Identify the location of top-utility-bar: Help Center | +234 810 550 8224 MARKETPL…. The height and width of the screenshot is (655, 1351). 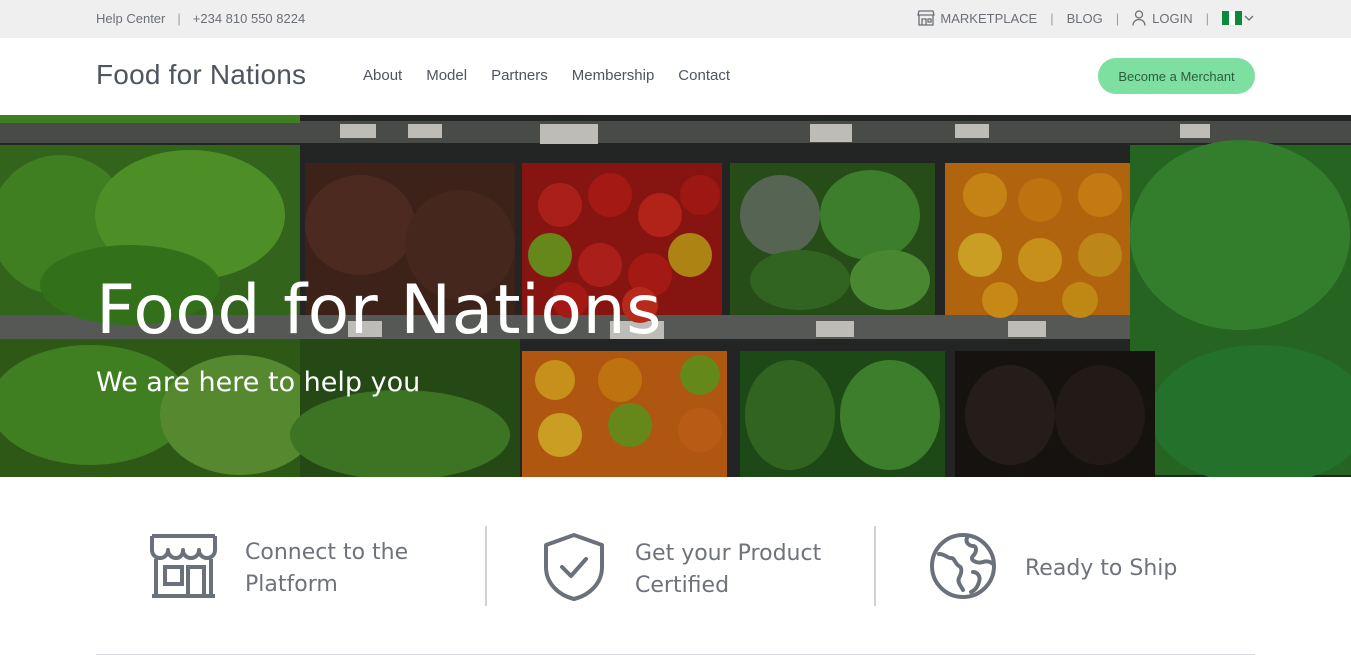
(675, 19).